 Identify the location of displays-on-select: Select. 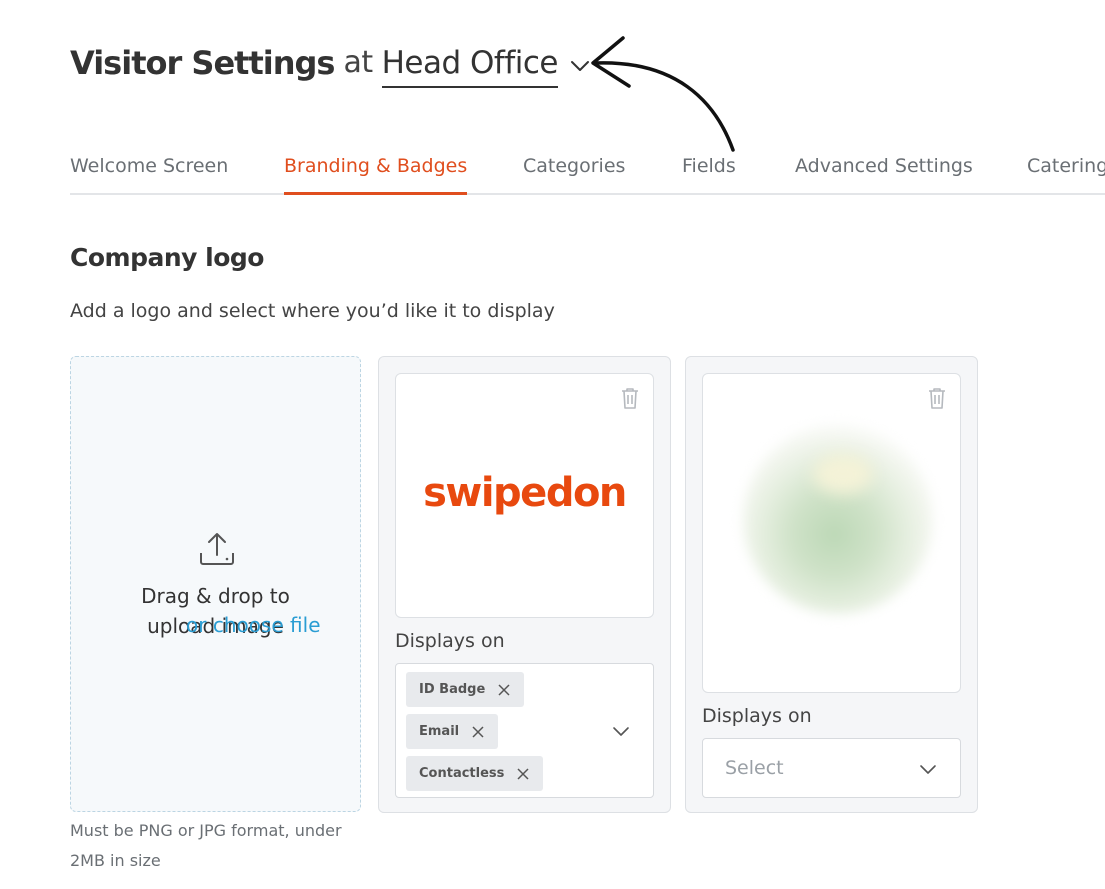
(831, 768).